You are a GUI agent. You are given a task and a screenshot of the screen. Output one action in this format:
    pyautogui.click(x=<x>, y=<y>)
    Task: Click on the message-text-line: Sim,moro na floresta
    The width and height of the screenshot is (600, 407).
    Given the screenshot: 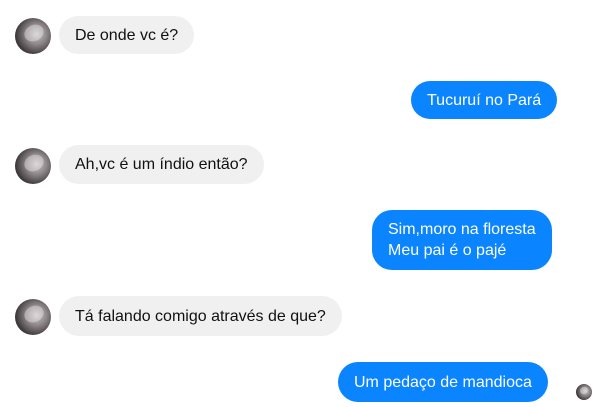 What is the action you would take?
    pyautogui.click(x=462, y=229)
    